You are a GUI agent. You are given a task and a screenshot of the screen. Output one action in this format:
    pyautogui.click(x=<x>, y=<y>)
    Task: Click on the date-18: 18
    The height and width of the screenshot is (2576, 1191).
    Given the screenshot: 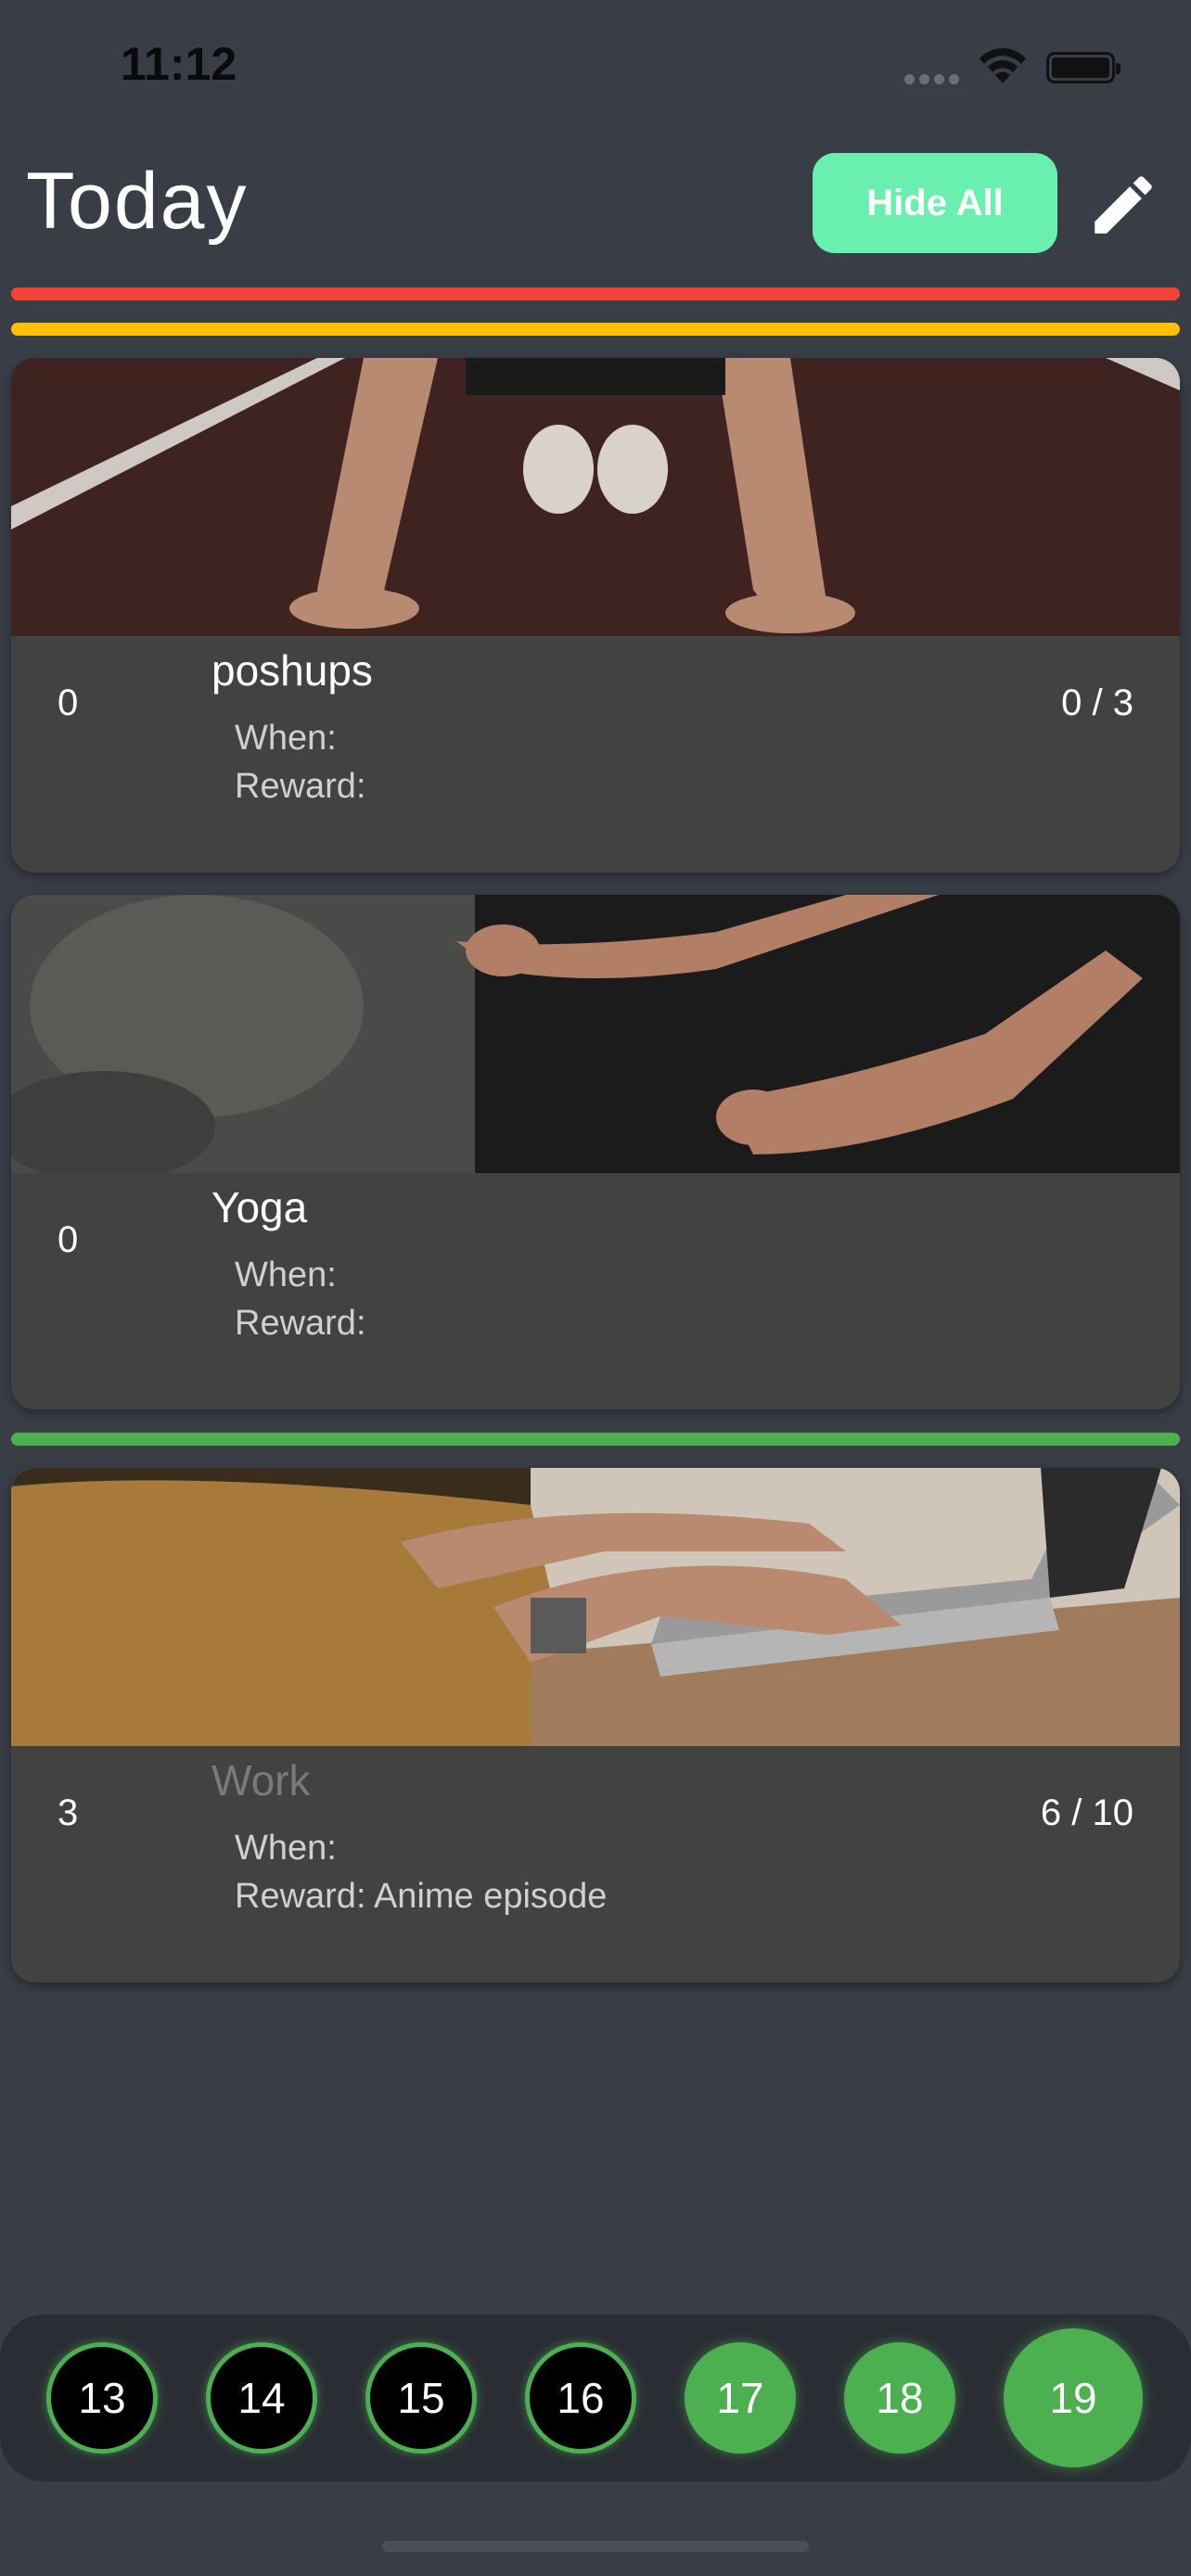 What is the action you would take?
    pyautogui.click(x=899, y=2398)
    